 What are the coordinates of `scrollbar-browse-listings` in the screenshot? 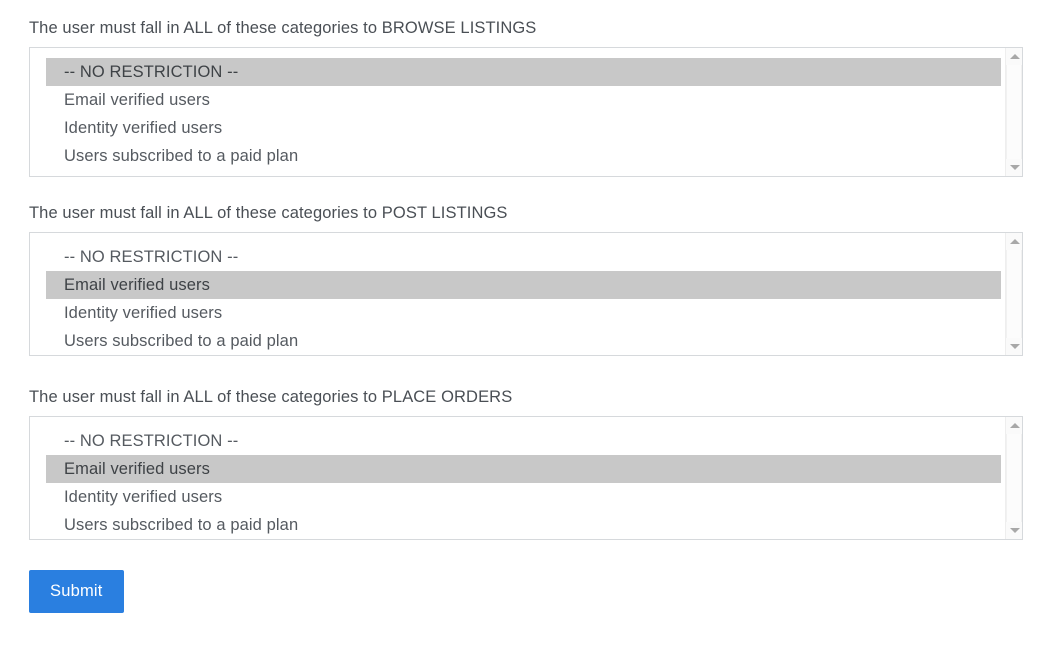 It's located at (1013, 112).